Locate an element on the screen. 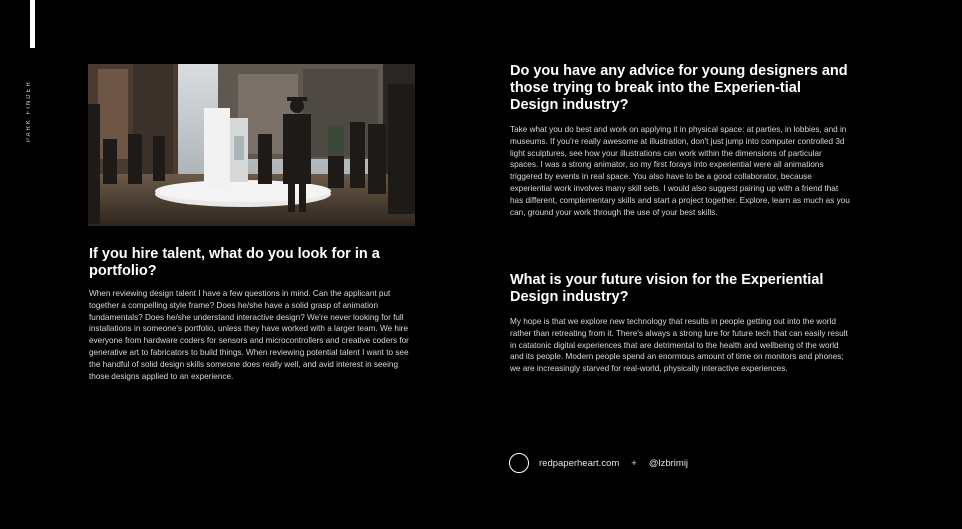 The image size is (962, 529). section-label: PARK FINDER is located at coordinates (29, 111).